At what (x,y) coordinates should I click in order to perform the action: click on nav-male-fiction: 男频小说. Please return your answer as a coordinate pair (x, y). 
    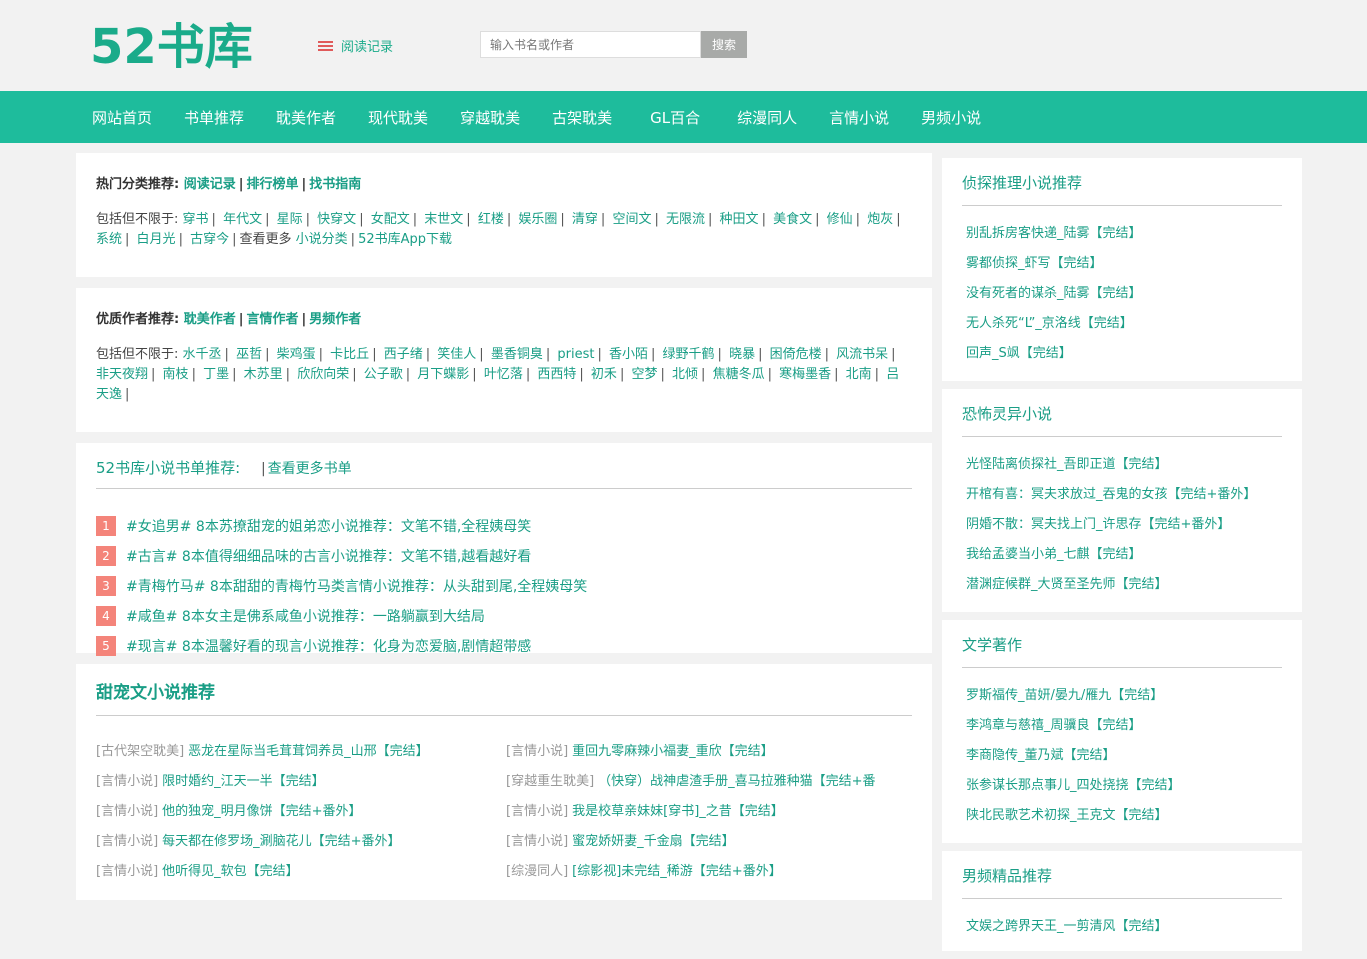
    Looking at the image, I should click on (951, 117).